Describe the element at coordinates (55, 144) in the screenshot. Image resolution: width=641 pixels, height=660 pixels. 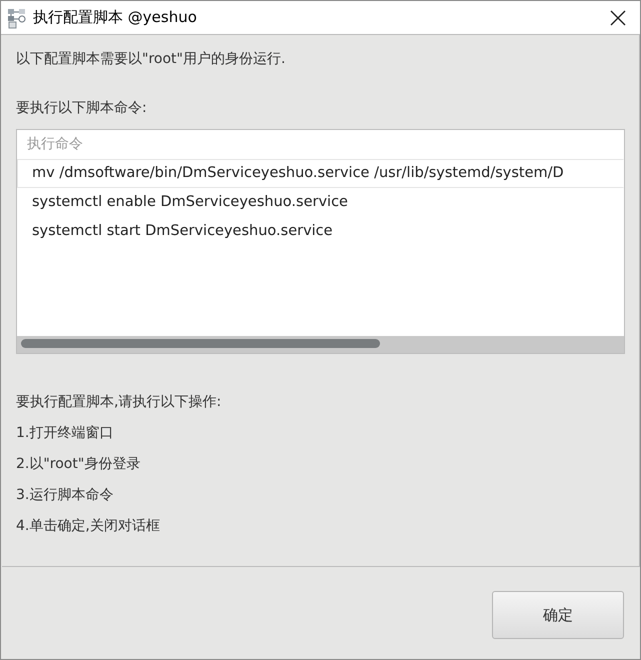
I see `column-header: 执行命令` at that location.